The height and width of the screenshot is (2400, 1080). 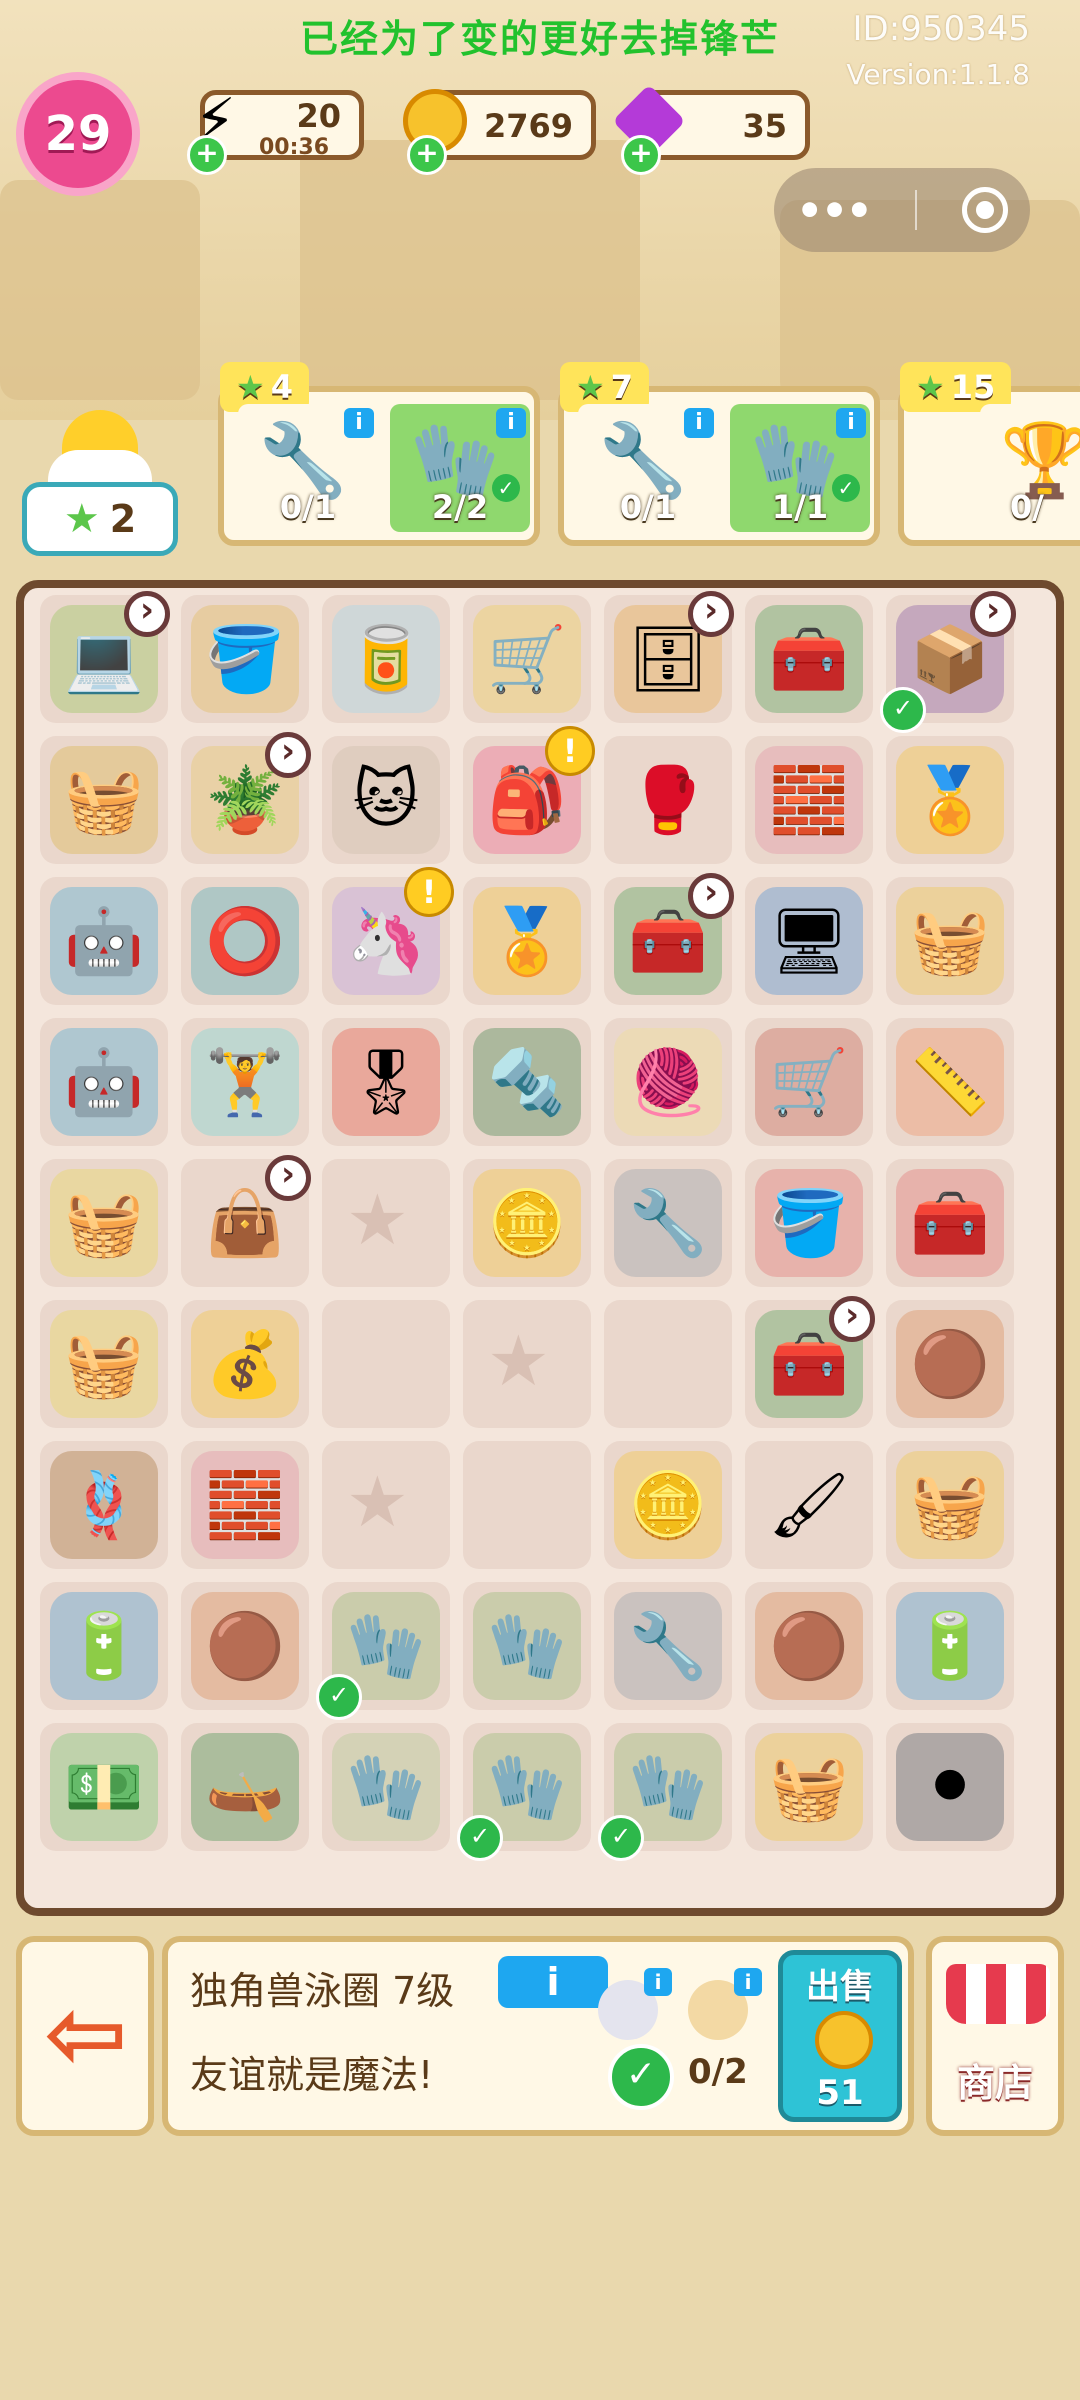 I want to click on bucket-icon: 🪣, so click(x=245, y=659).